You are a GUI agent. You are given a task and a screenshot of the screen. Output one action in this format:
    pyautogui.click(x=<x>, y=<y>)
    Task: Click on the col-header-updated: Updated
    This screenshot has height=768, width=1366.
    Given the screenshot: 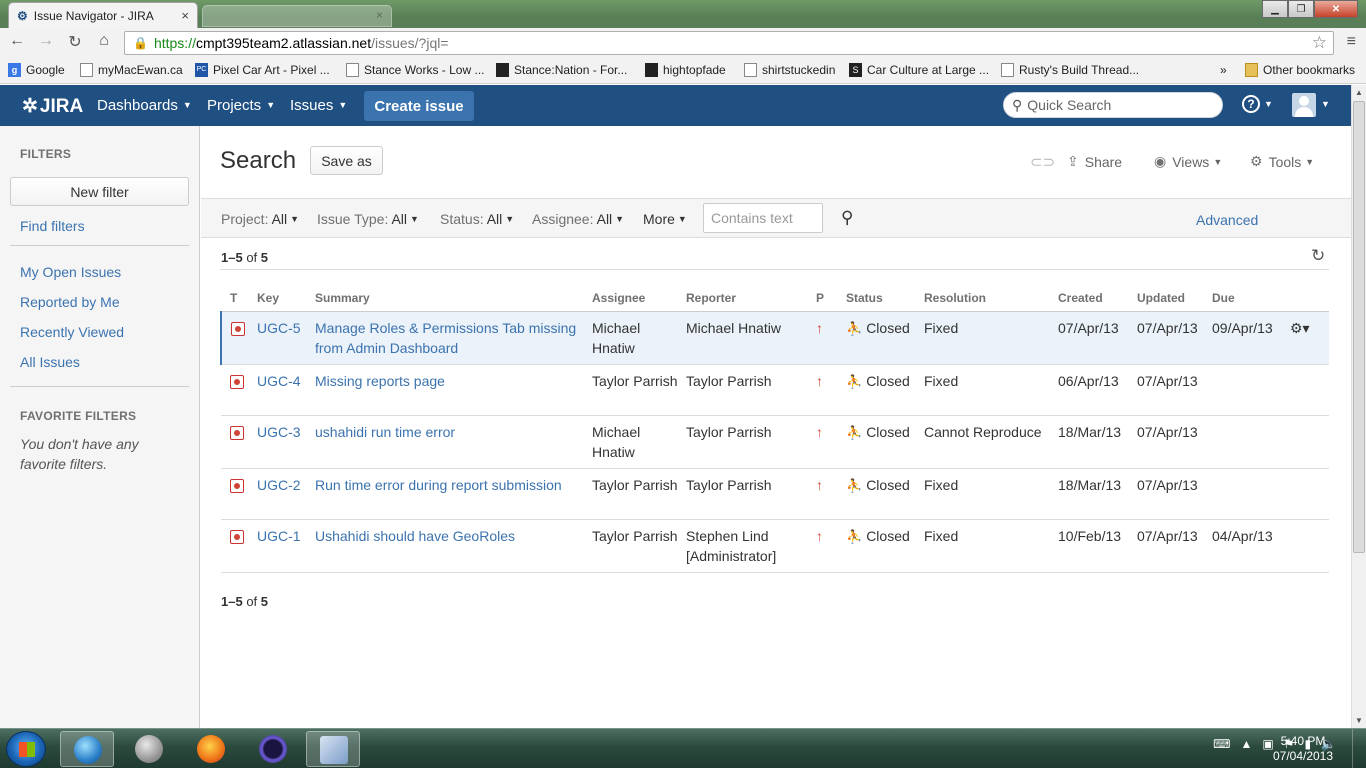 What is the action you would take?
    pyautogui.click(x=1174, y=298)
    